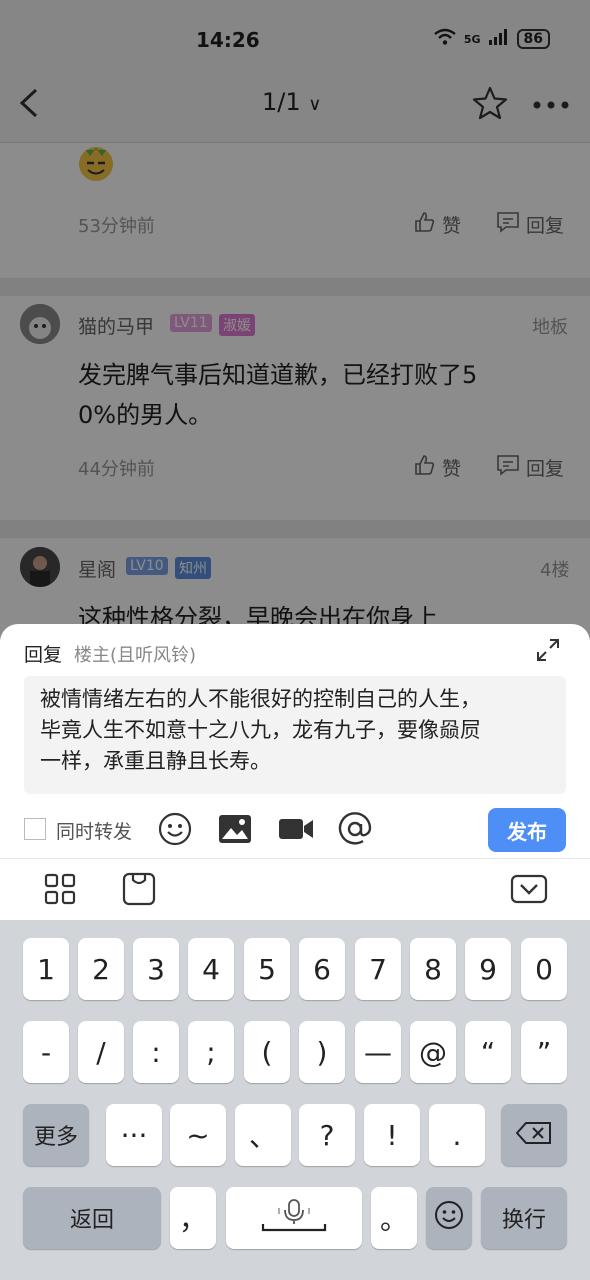  What do you see at coordinates (46, 1052) in the screenshot?
I see `key-hyphen: -` at bounding box center [46, 1052].